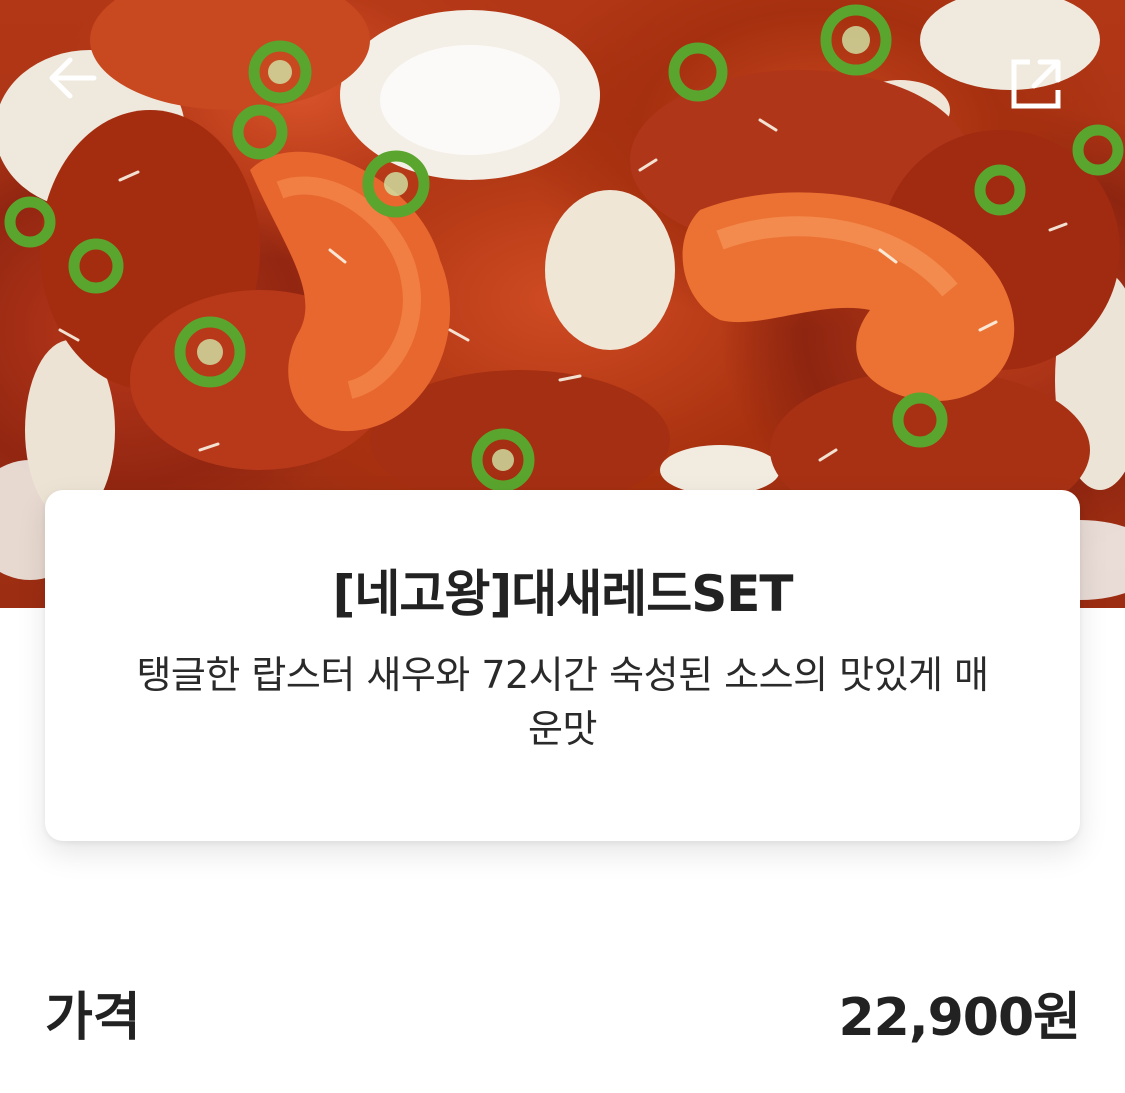 The width and height of the screenshot is (1125, 1093). What do you see at coordinates (562, 702) in the screenshot?
I see `product-description: 탱글한 랍스터 새우와 72시간 숙성된 소스의 맛있게 매운맛` at bounding box center [562, 702].